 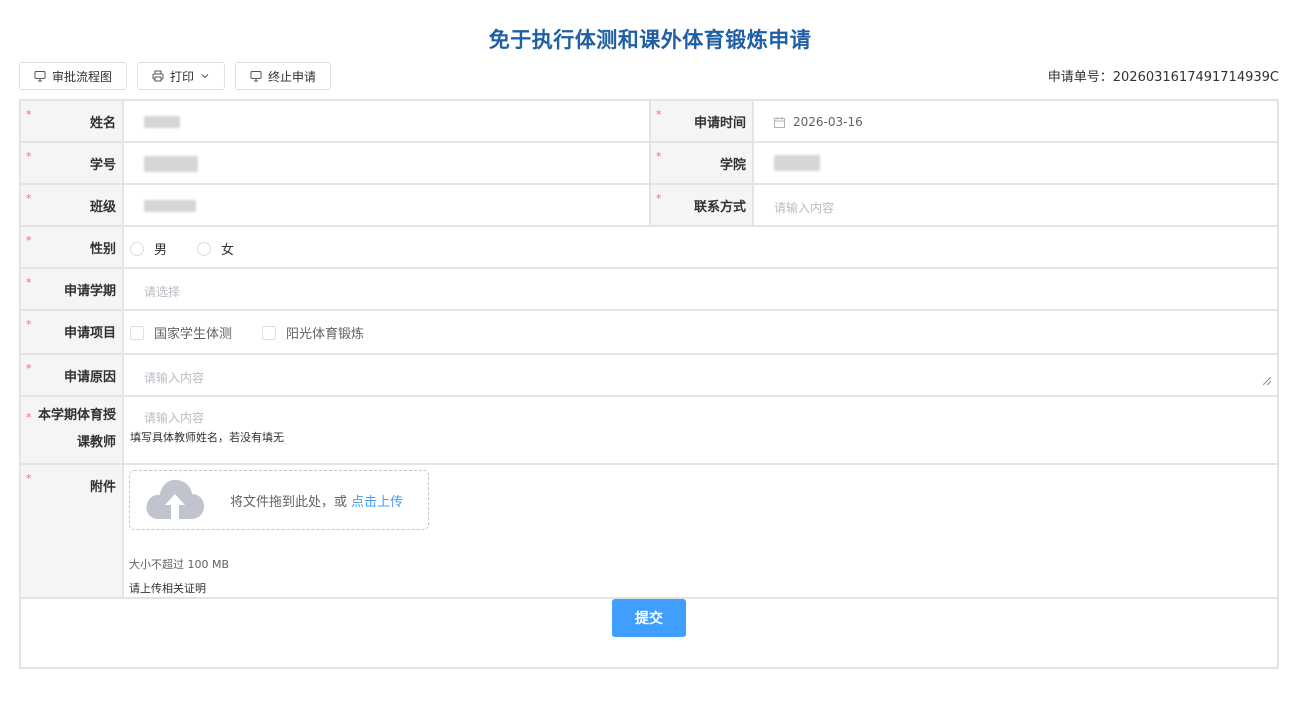 What do you see at coordinates (175, 500) in the screenshot?
I see `cloud-upload-icon` at bounding box center [175, 500].